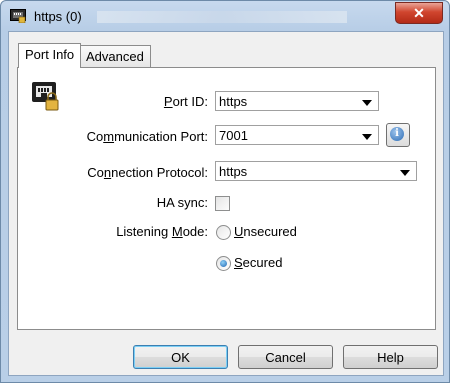  What do you see at coordinates (147, 136) in the screenshot?
I see `communication-port-label: Communication Port:` at bounding box center [147, 136].